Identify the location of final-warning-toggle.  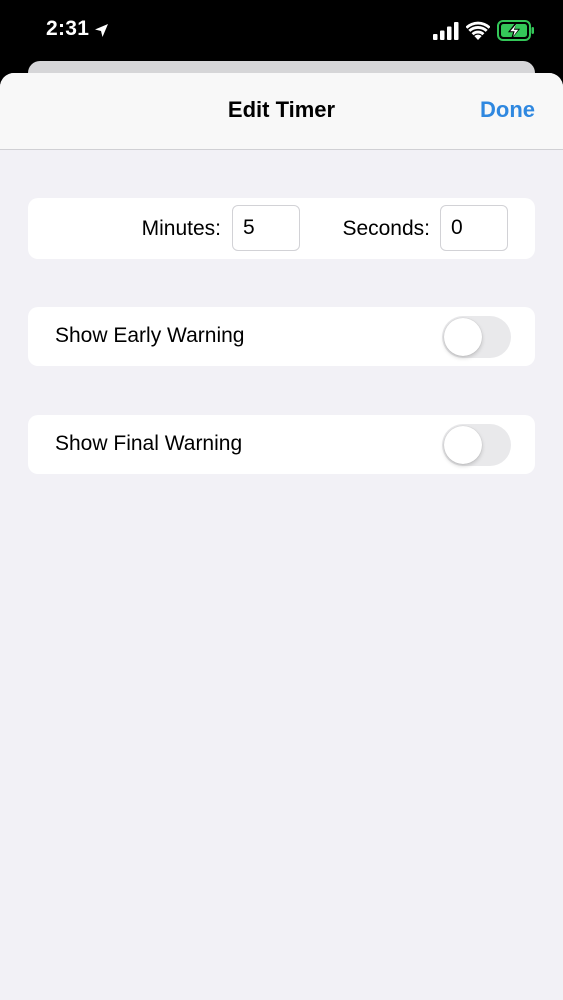
(476, 445).